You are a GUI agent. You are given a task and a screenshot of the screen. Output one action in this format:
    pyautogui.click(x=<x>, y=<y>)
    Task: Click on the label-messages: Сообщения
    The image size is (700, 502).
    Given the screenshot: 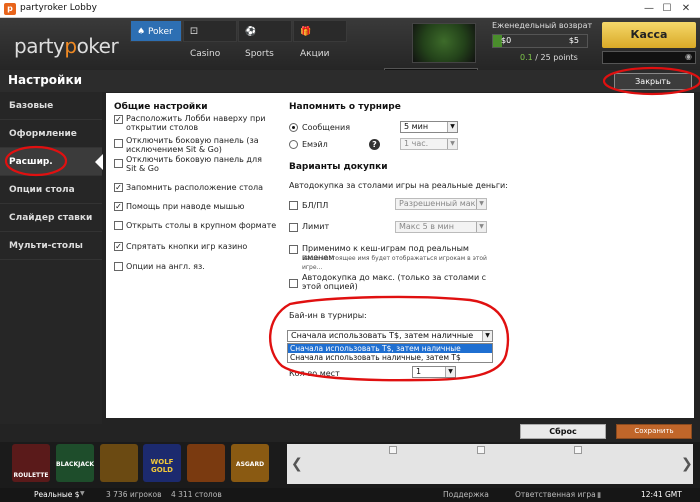 What is the action you would take?
    pyautogui.click(x=326, y=127)
    